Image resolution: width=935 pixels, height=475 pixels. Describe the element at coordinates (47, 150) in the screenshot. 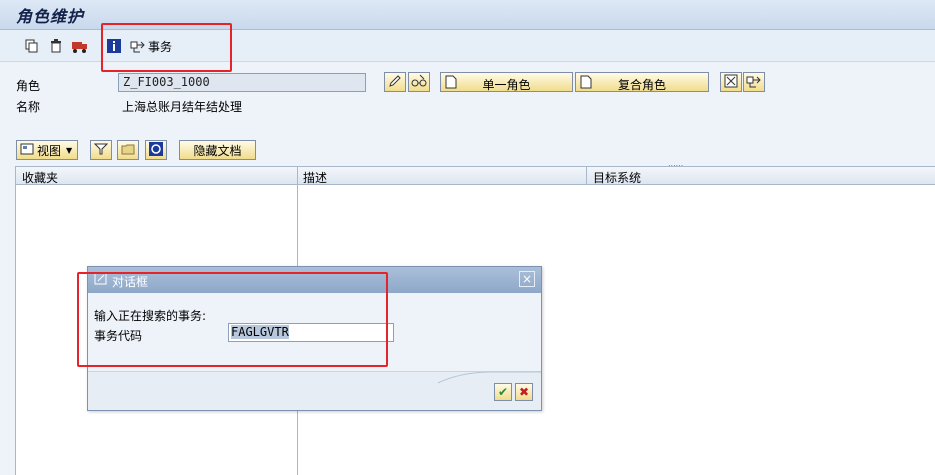

I see `view-menu-button: 视图 ▼` at that location.